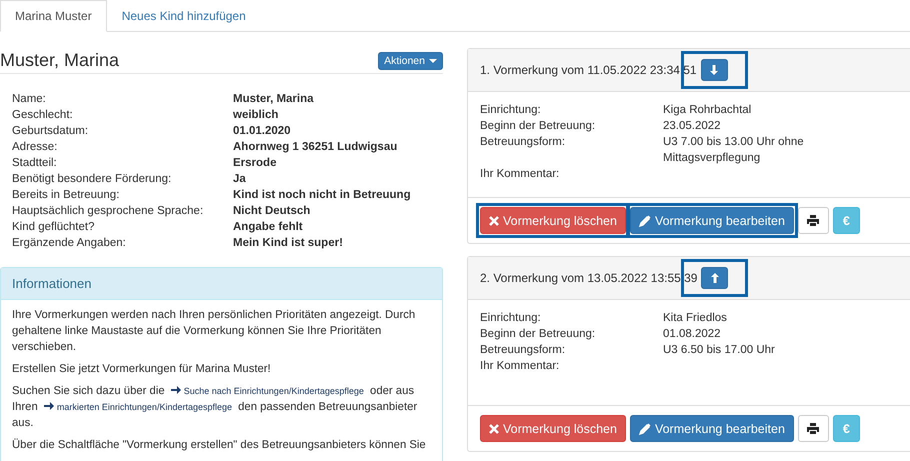  What do you see at coordinates (219, 445) in the screenshot?
I see `info-paragraph: Über die Schaltfläche "Vormerkung erstellen" des Betreuungsanbieters können Sie` at bounding box center [219, 445].